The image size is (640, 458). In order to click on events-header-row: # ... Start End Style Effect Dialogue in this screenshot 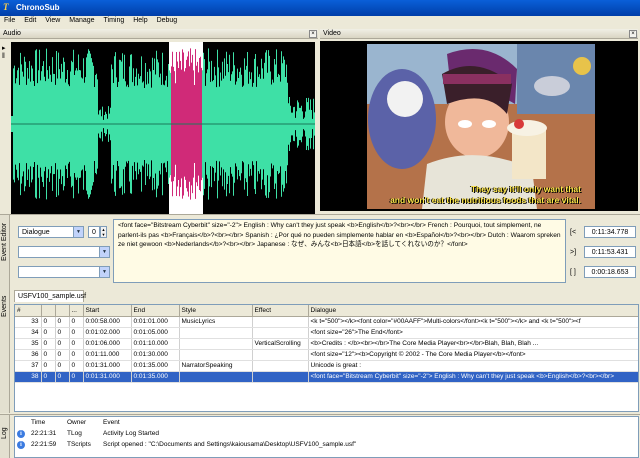, I will do `click(326, 311)`.